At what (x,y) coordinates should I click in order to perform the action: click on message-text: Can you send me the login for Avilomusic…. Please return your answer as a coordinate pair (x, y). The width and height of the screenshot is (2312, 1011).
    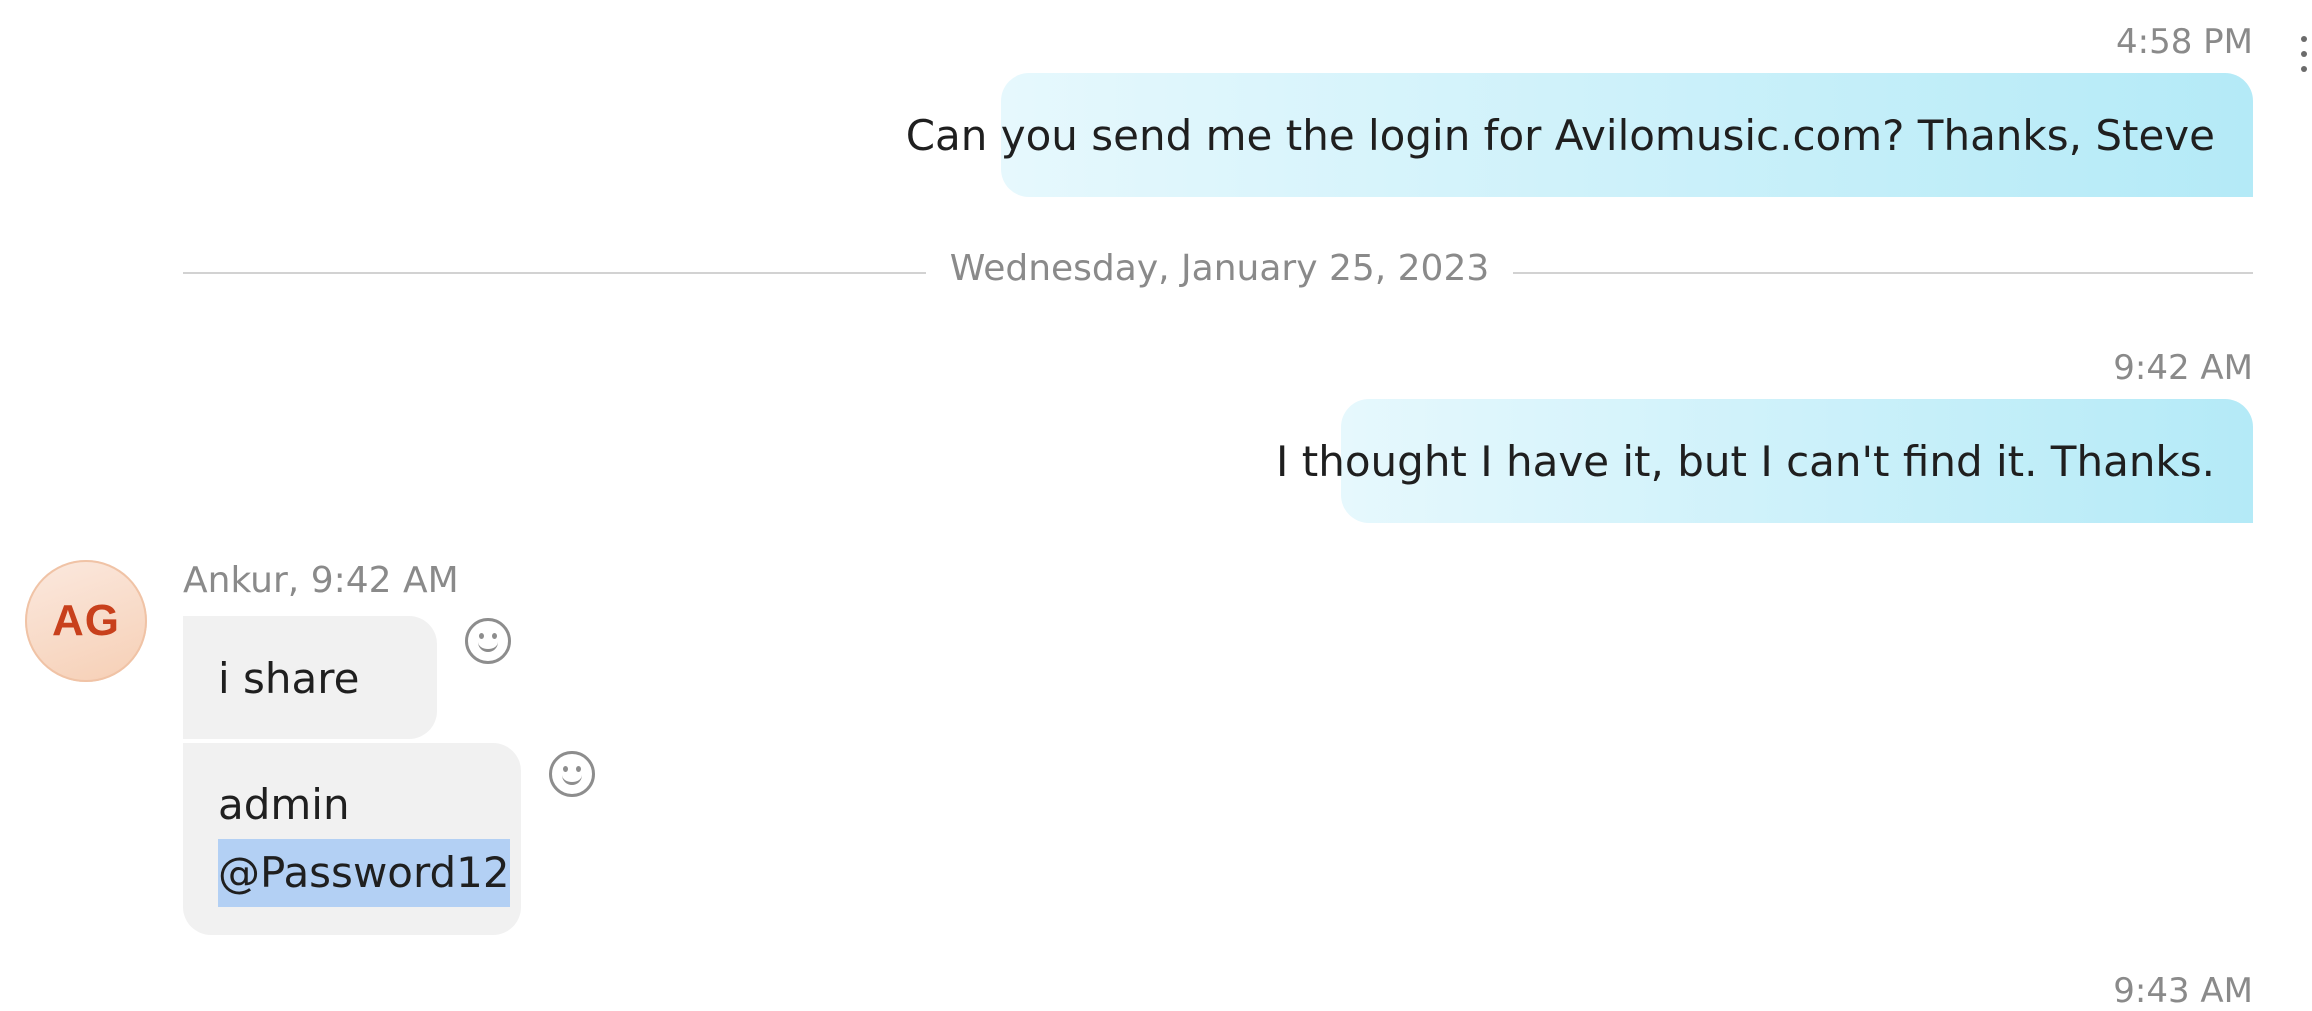
    Looking at the image, I should click on (1560, 135).